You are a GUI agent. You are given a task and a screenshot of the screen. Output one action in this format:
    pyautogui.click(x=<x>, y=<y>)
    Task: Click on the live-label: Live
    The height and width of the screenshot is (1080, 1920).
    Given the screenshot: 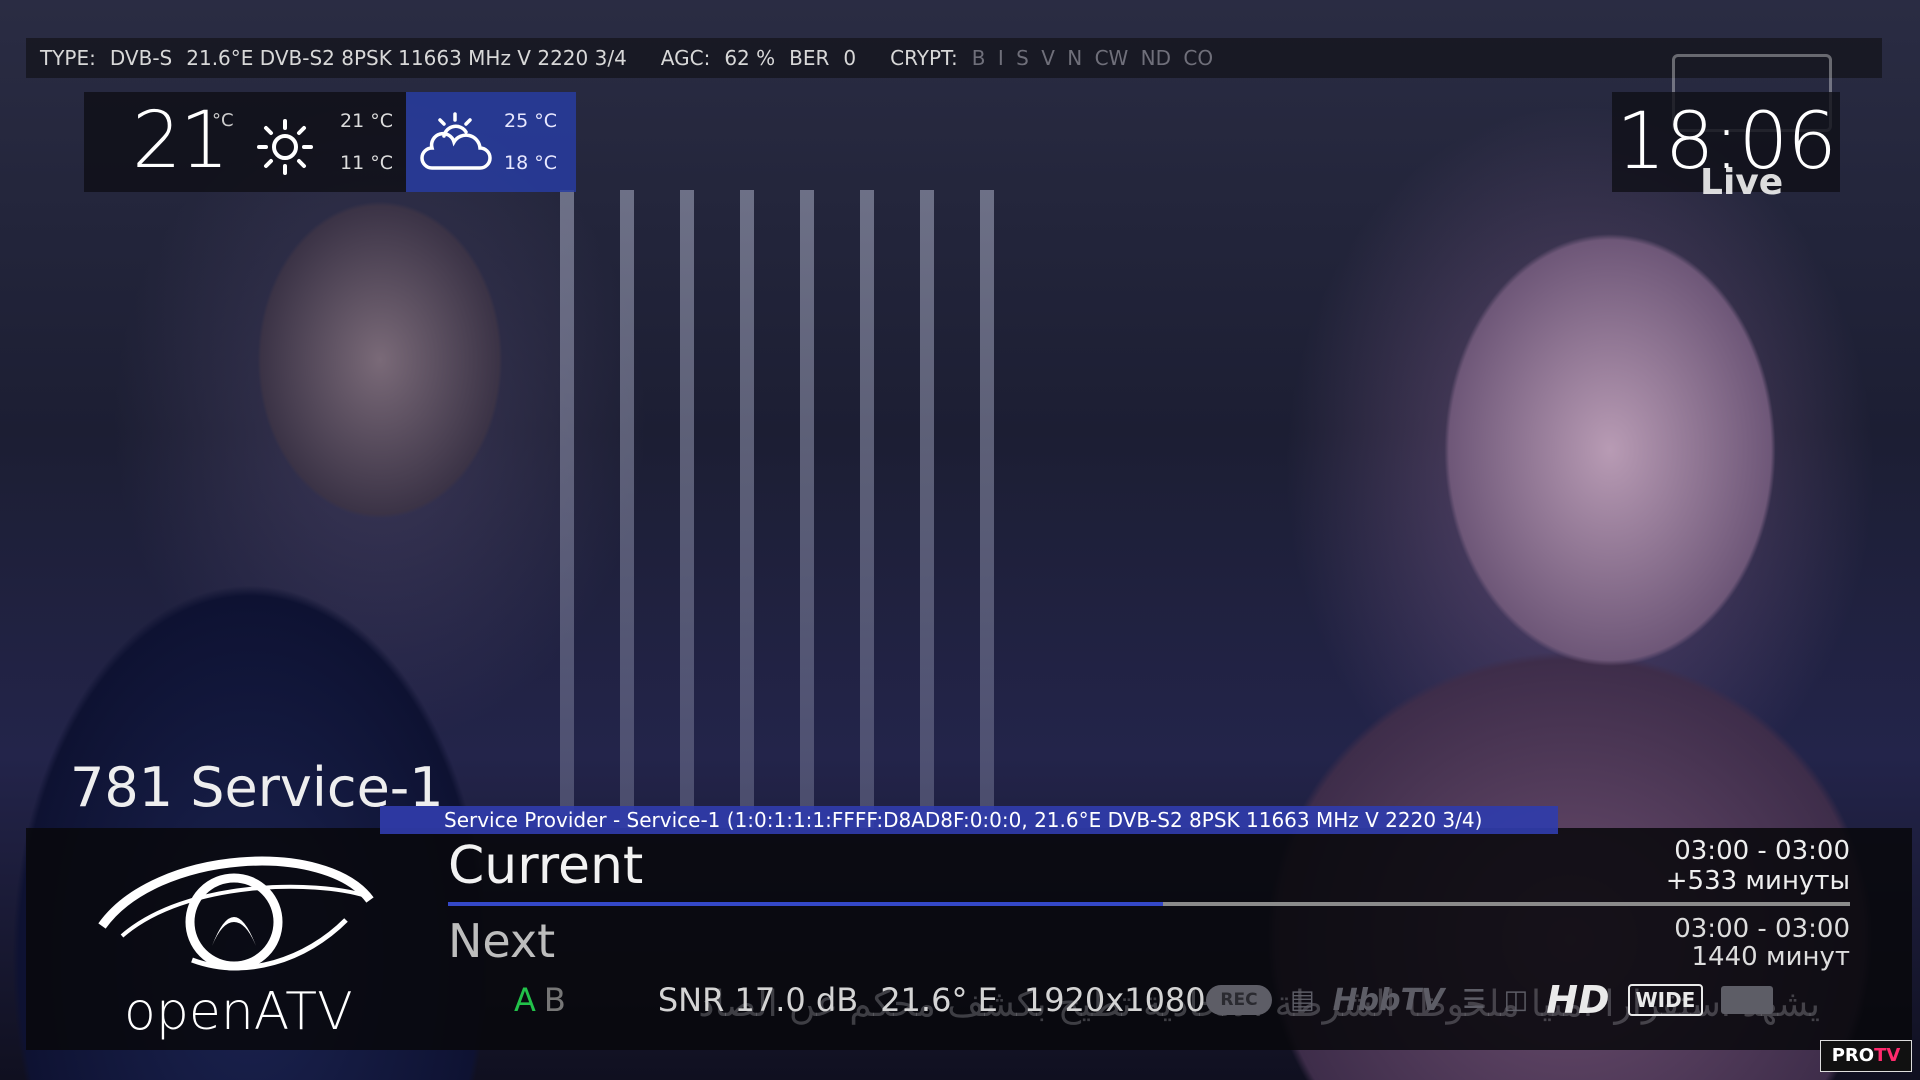 What is the action you would take?
    pyautogui.click(x=1742, y=182)
    